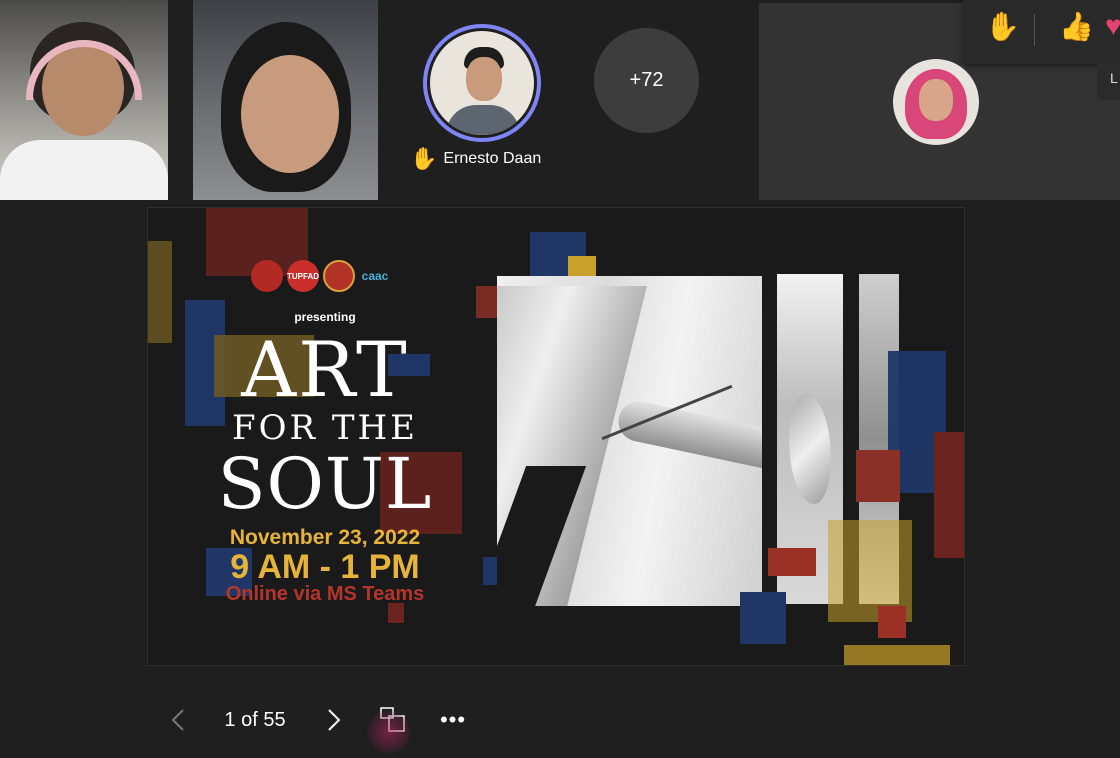 Image resolution: width=1120 pixels, height=758 pixels. What do you see at coordinates (321, 276) in the screenshot?
I see `sponsor-logos: TUPFAD caac` at bounding box center [321, 276].